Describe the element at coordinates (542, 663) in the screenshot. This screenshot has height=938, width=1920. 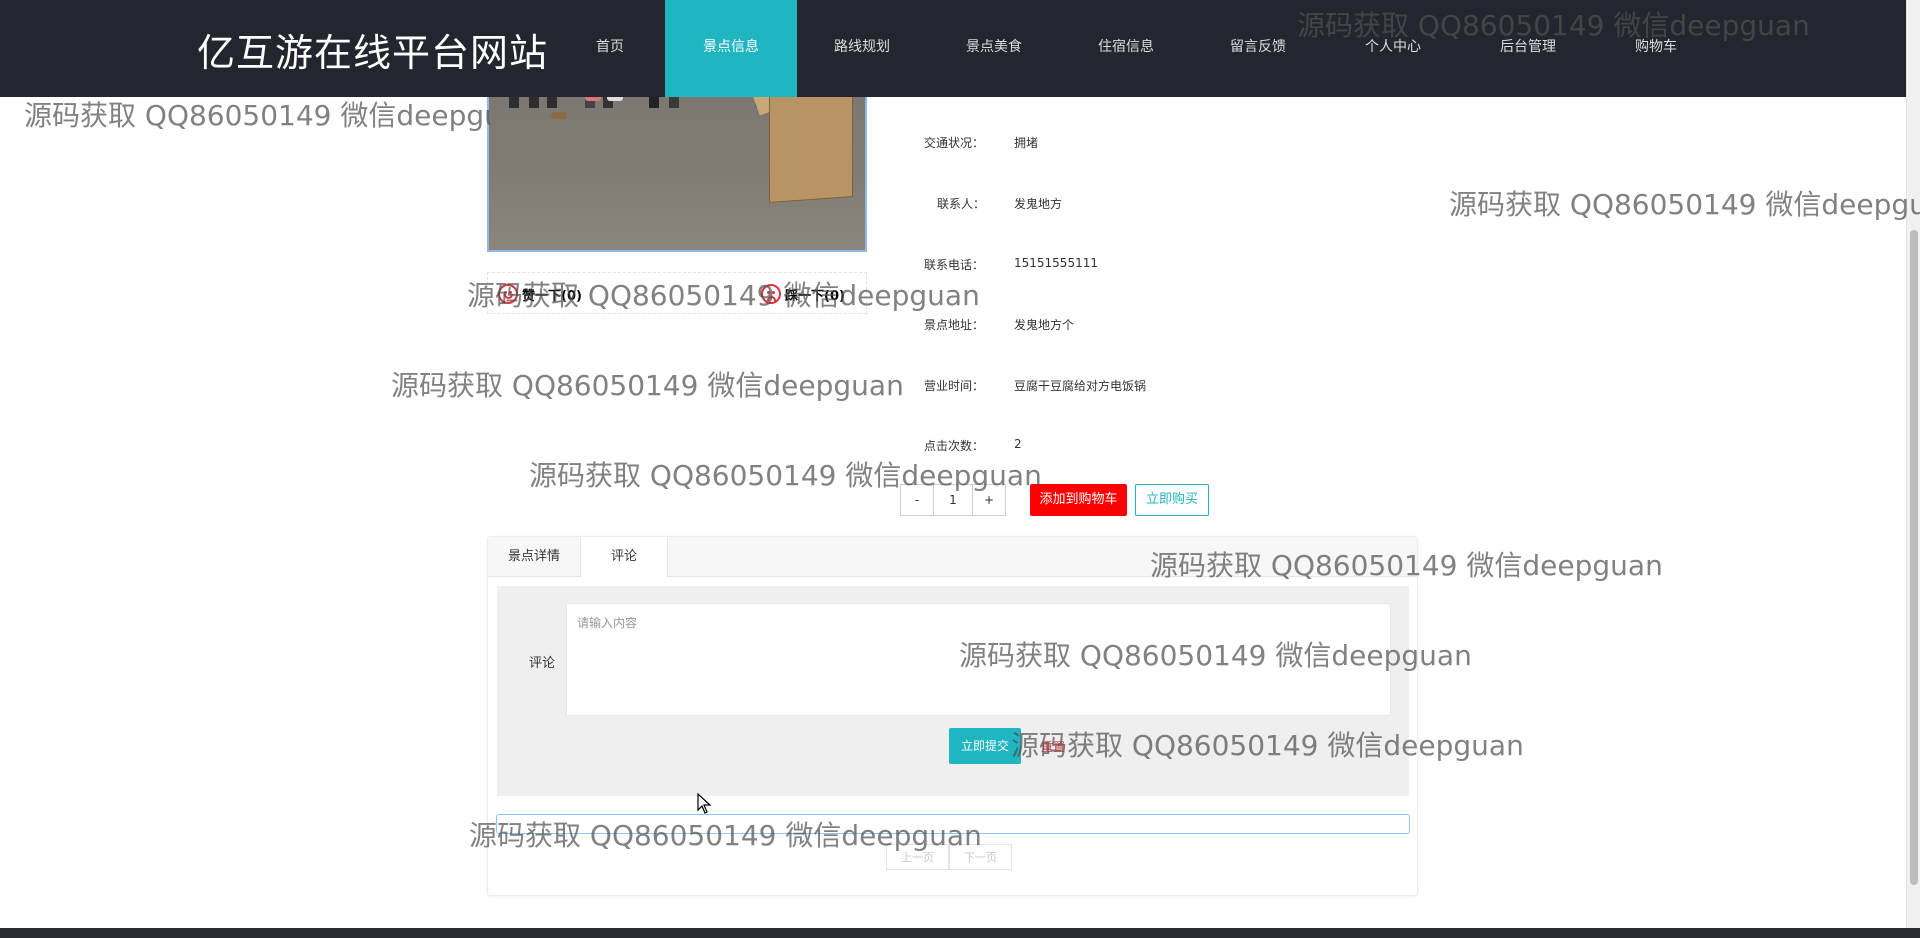
I see `comment-label: 评论` at that location.